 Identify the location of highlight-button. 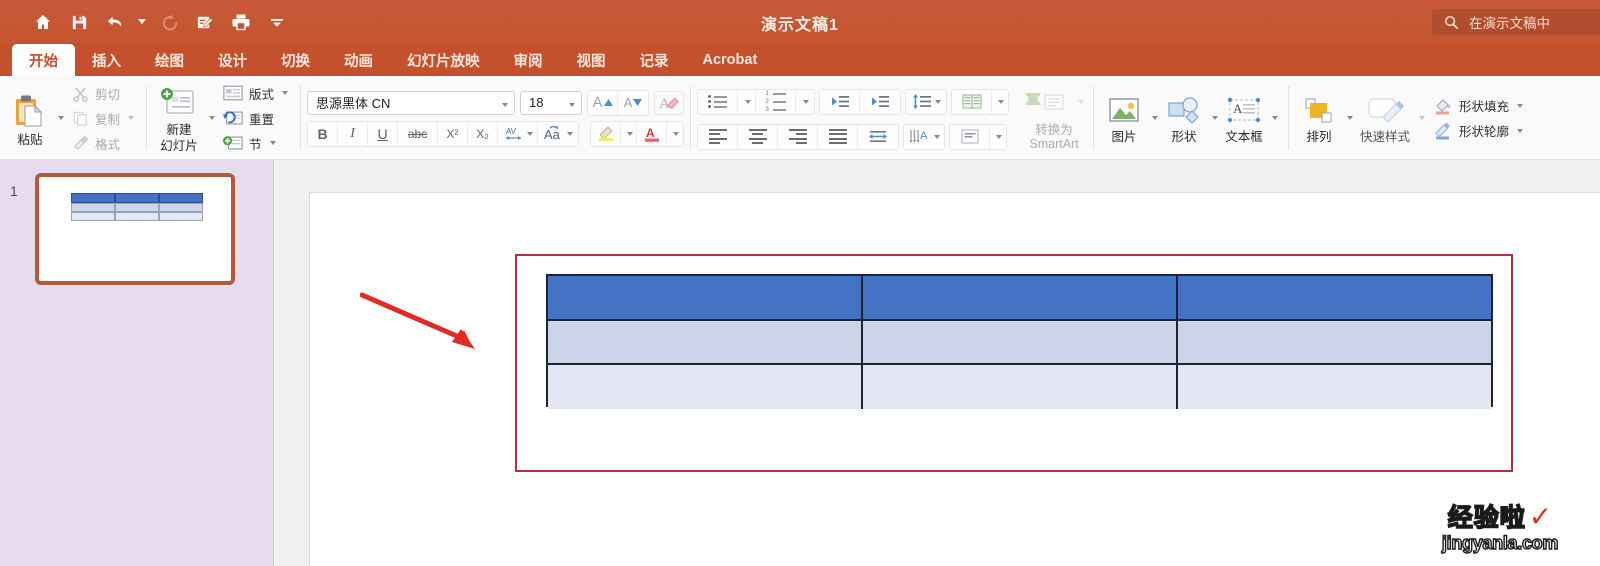
(606, 133).